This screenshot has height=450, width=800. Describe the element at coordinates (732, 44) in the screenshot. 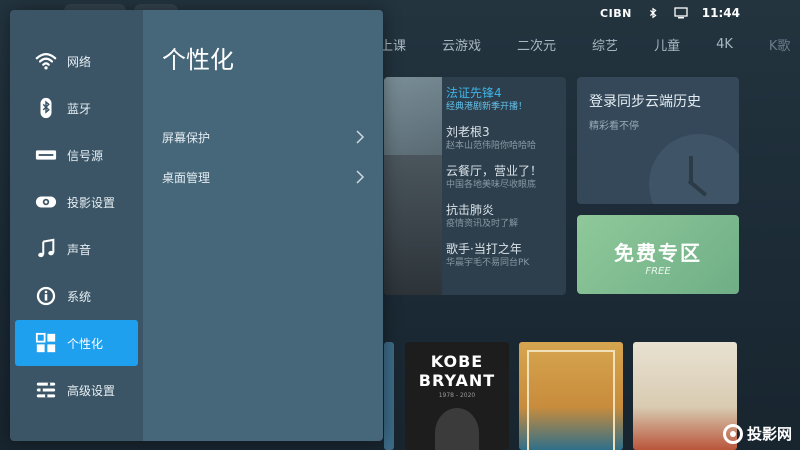

I see `nav-item-4k: 4K` at that location.